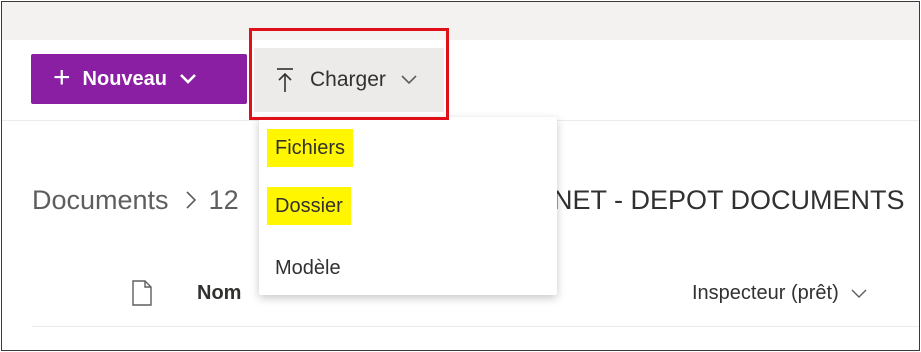 The height and width of the screenshot is (352, 921). I want to click on file-icon, so click(142, 295).